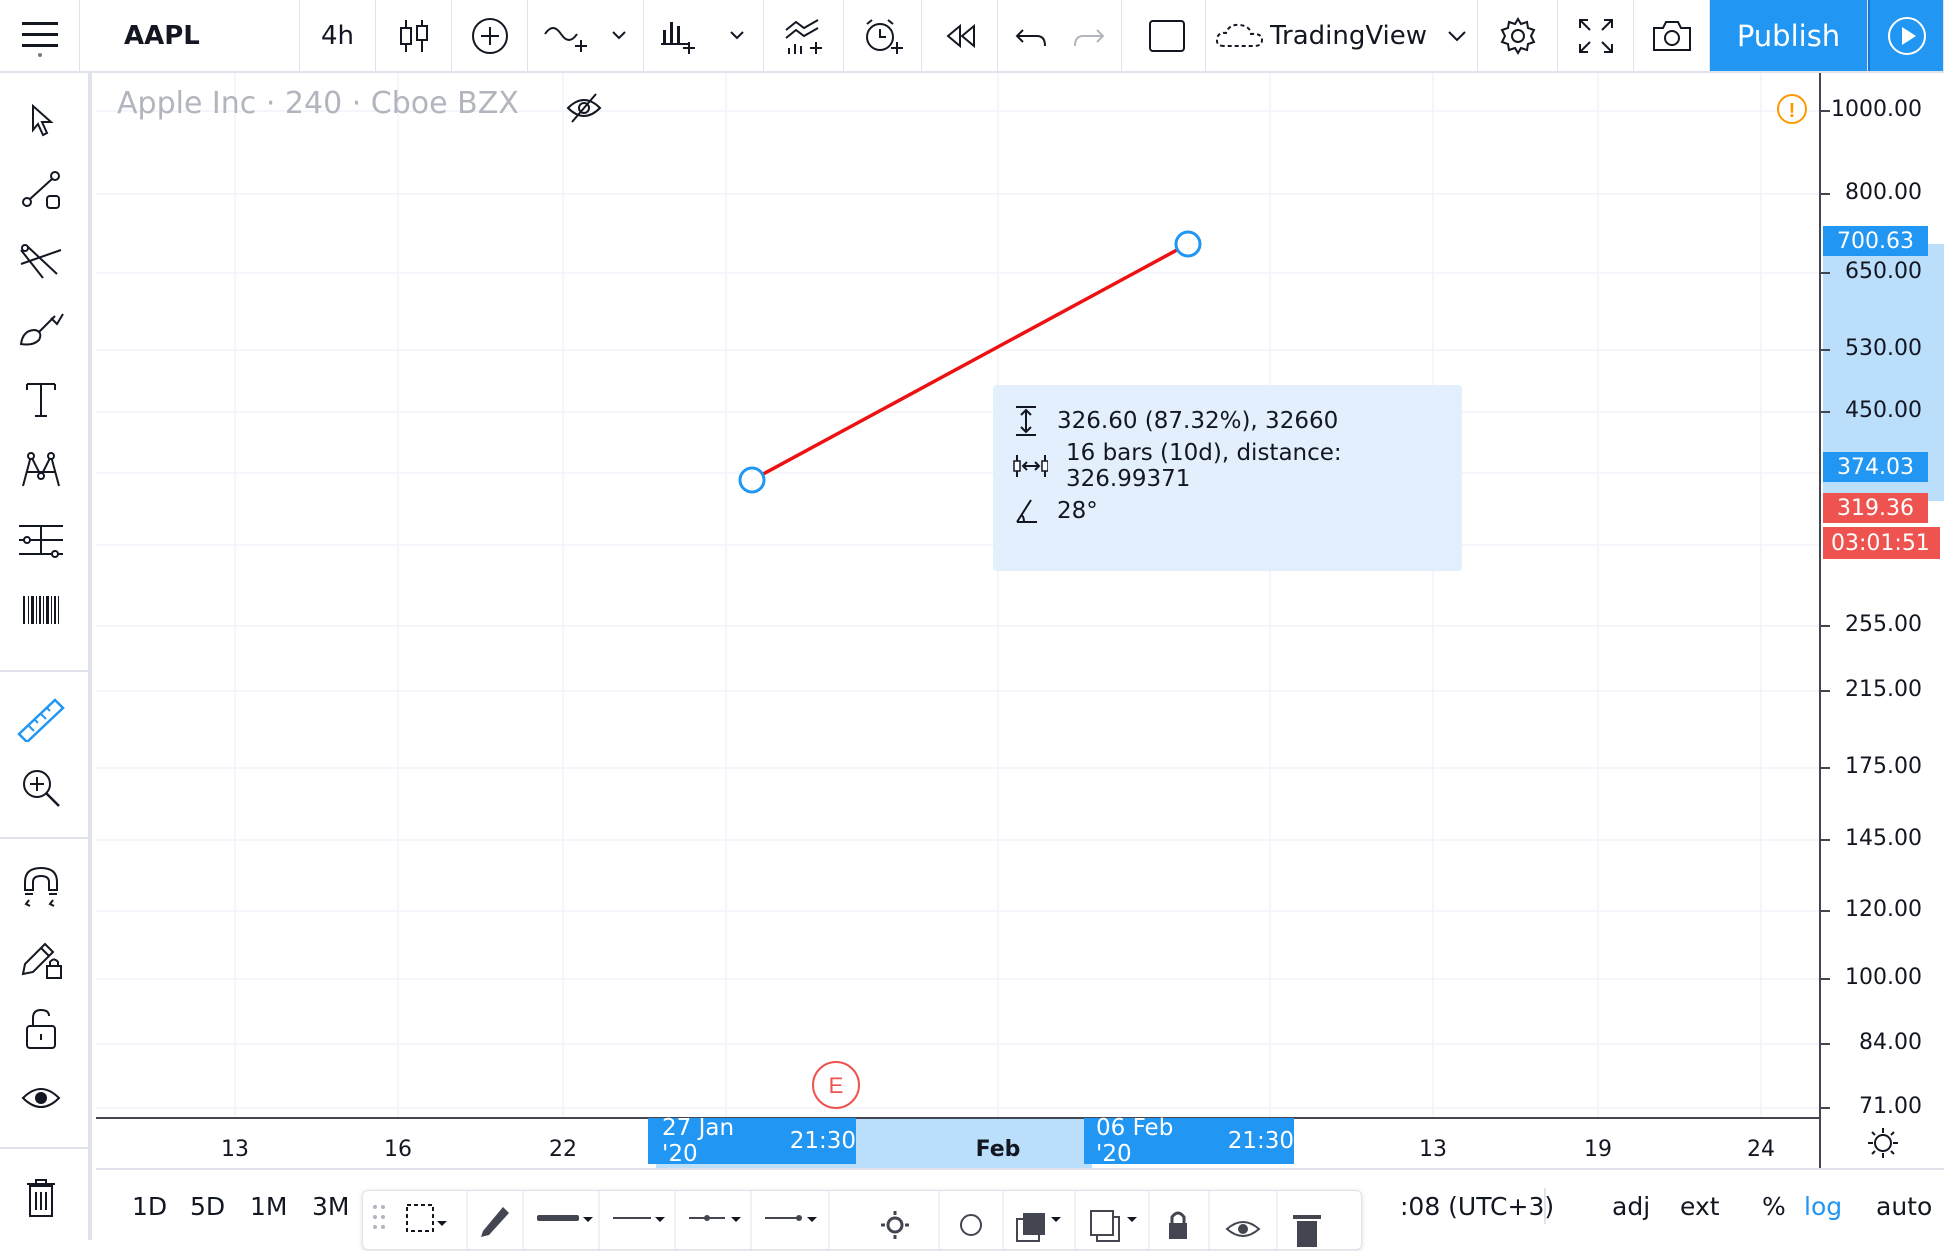  What do you see at coordinates (41, 888) in the screenshot?
I see `magnet-tool` at bounding box center [41, 888].